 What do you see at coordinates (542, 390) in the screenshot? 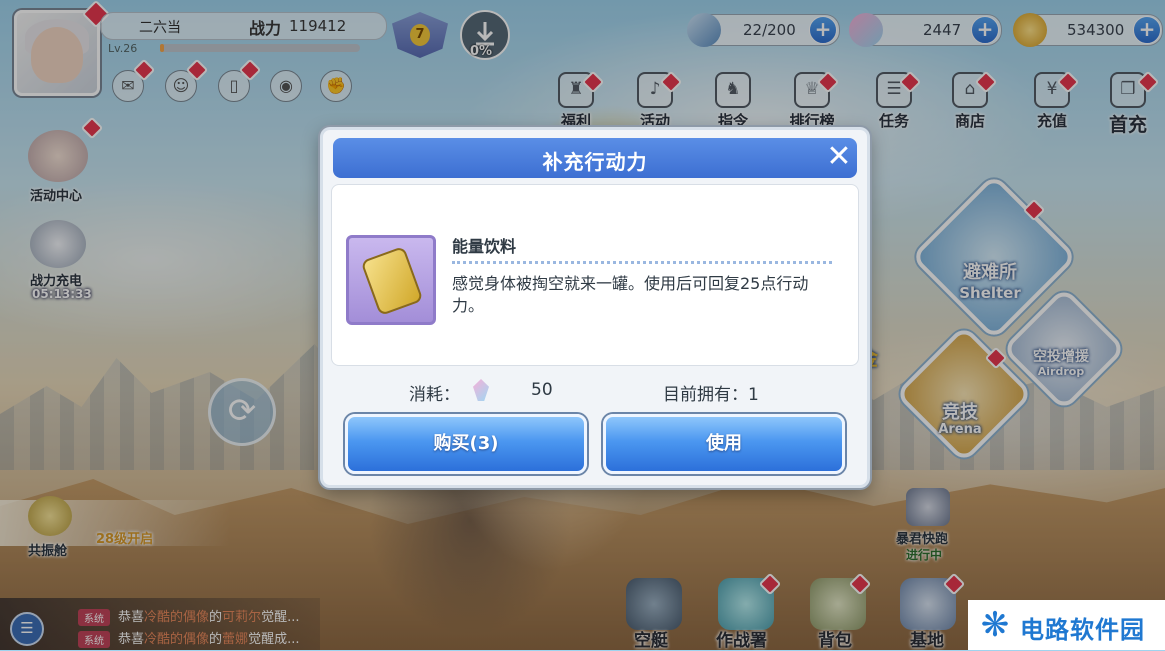
I see `cost-value: 50` at bounding box center [542, 390].